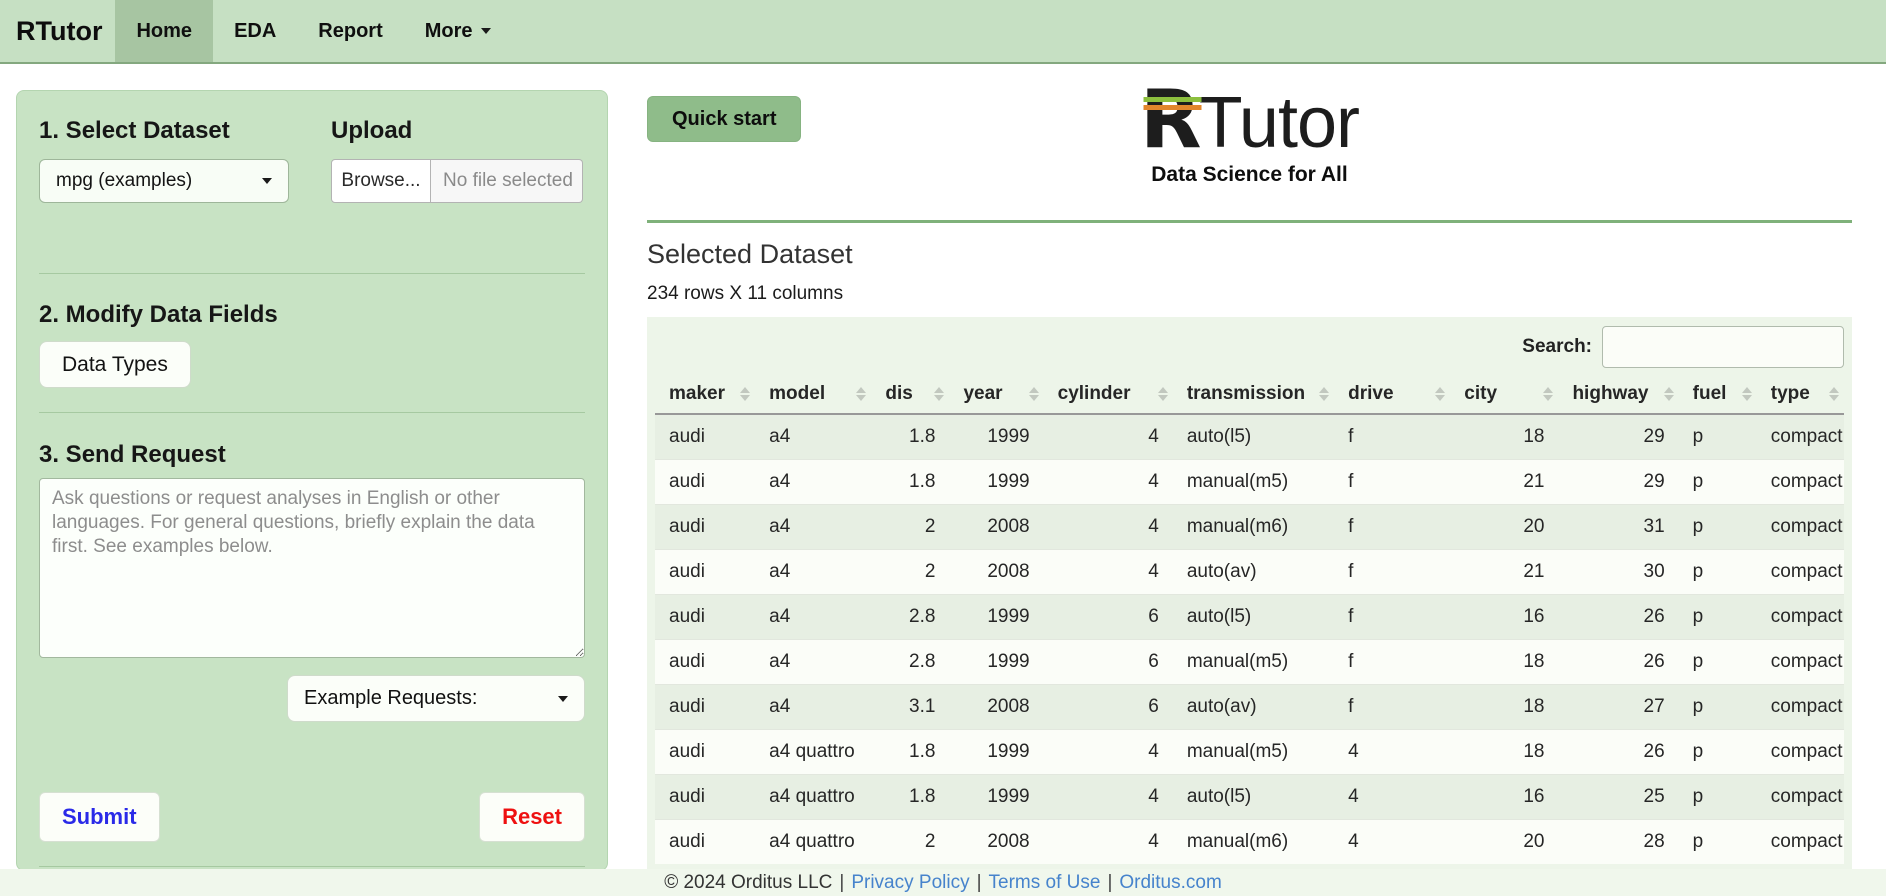 Image resolution: width=1886 pixels, height=896 pixels. I want to click on table-row: audi a4 2.8 1999 6 manual(m5) f 18 26 p compact, so click(1249, 662).